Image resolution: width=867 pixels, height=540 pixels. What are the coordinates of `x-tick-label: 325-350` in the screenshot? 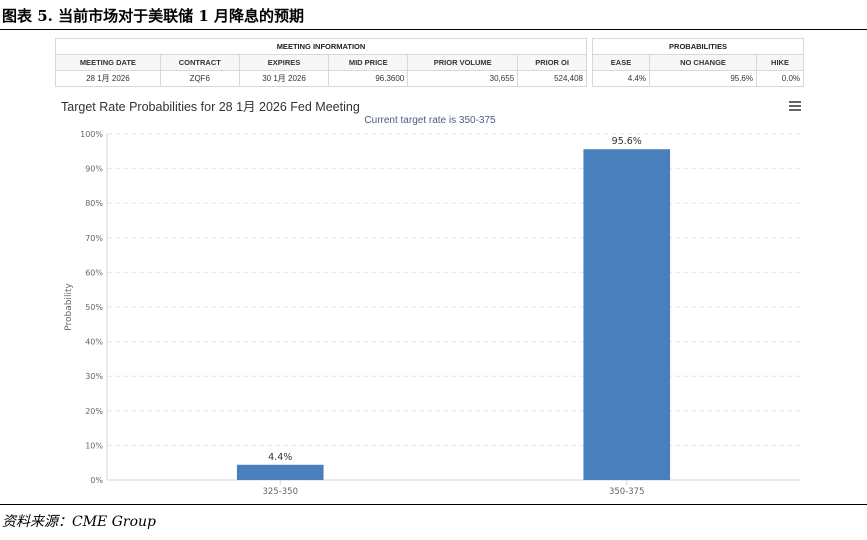 It's located at (280, 492).